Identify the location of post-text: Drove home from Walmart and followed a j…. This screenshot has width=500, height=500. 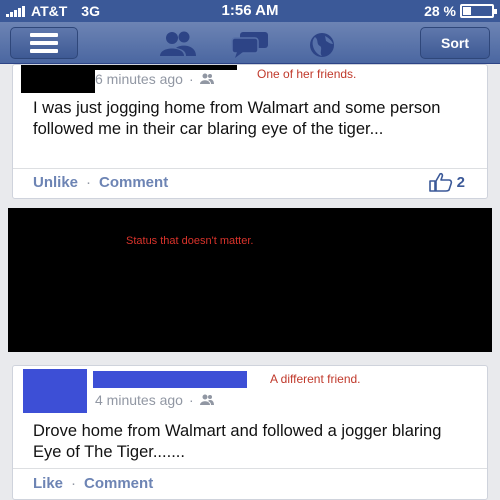
(237, 441).